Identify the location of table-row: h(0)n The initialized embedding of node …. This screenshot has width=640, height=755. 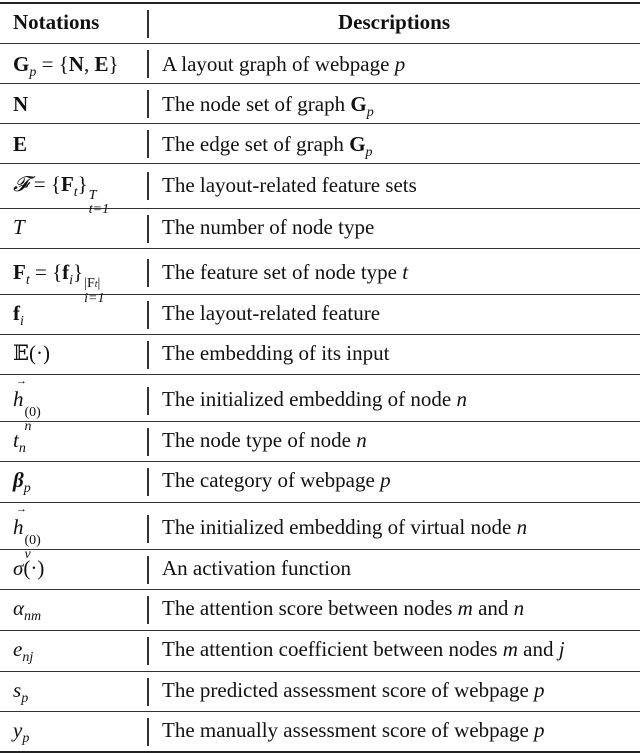
(320, 404).